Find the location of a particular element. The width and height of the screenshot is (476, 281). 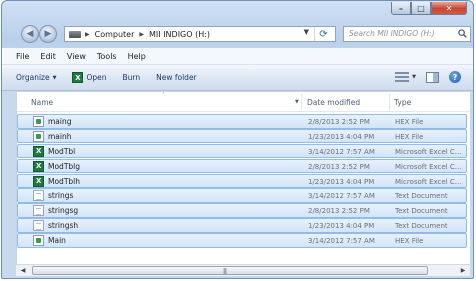

horizontal-scrollbar: ◀ ||| ▶ is located at coordinates (243, 270).